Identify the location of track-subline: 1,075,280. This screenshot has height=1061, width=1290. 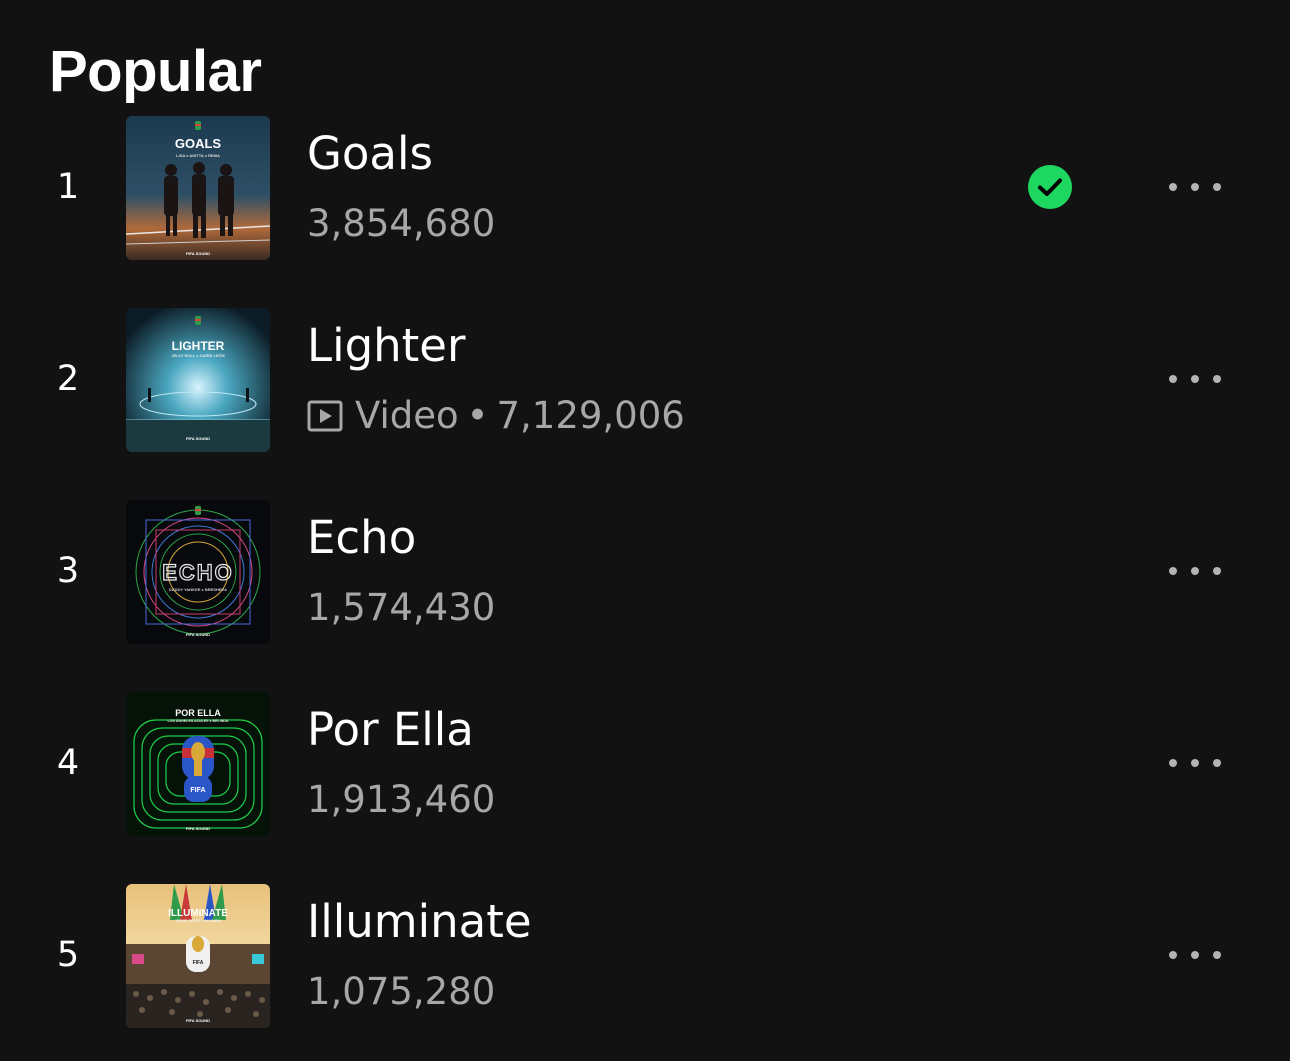
(401, 992).